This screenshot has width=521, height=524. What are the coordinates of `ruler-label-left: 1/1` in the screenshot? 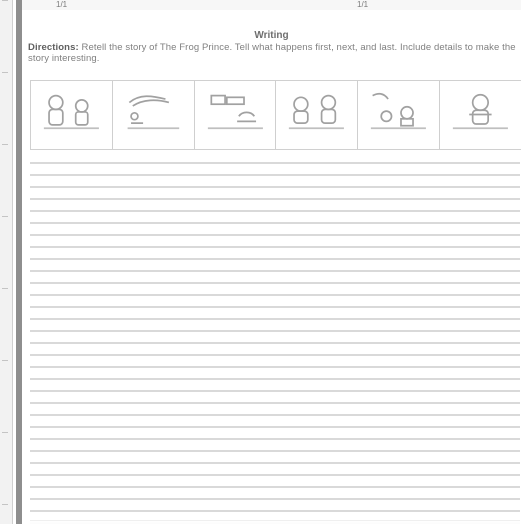 It's located at (62, 4).